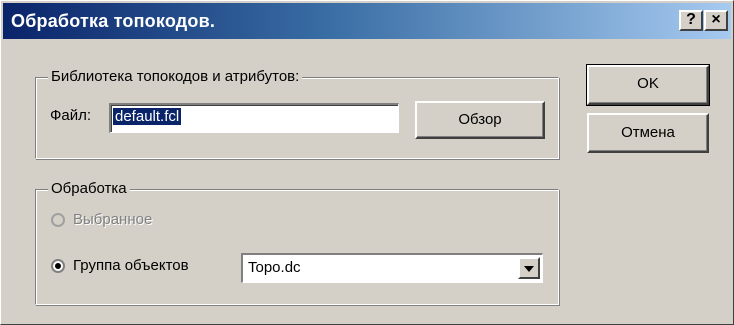 The height and width of the screenshot is (325, 734). What do you see at coordinates (480, 120) in the screenshot?
I see `browse-button: Обзор` at bounding box center [480, 120].